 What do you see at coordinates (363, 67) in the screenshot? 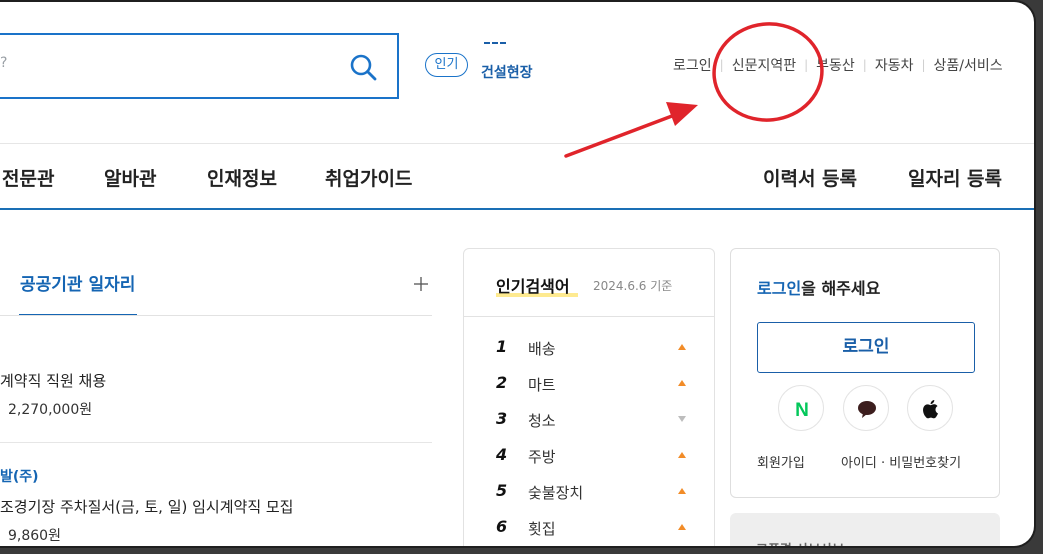
I see `search-icon` at bounding box center [363, 67].